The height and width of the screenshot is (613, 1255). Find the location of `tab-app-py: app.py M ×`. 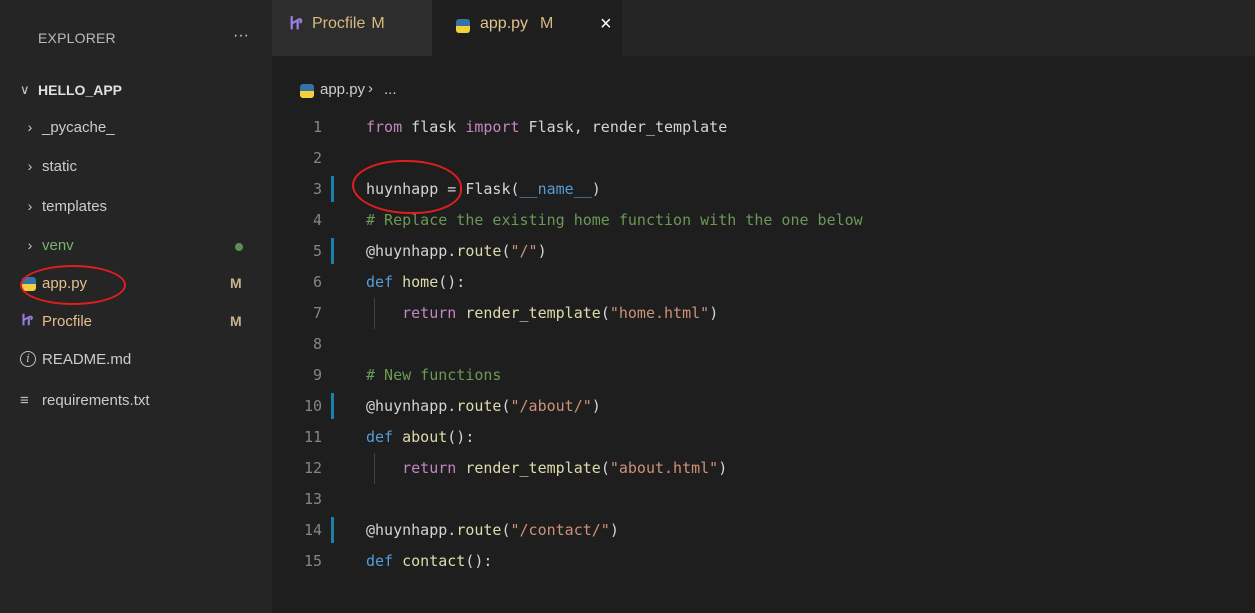

tab-app-py: app.py M × is located at coordinates (527, 28).